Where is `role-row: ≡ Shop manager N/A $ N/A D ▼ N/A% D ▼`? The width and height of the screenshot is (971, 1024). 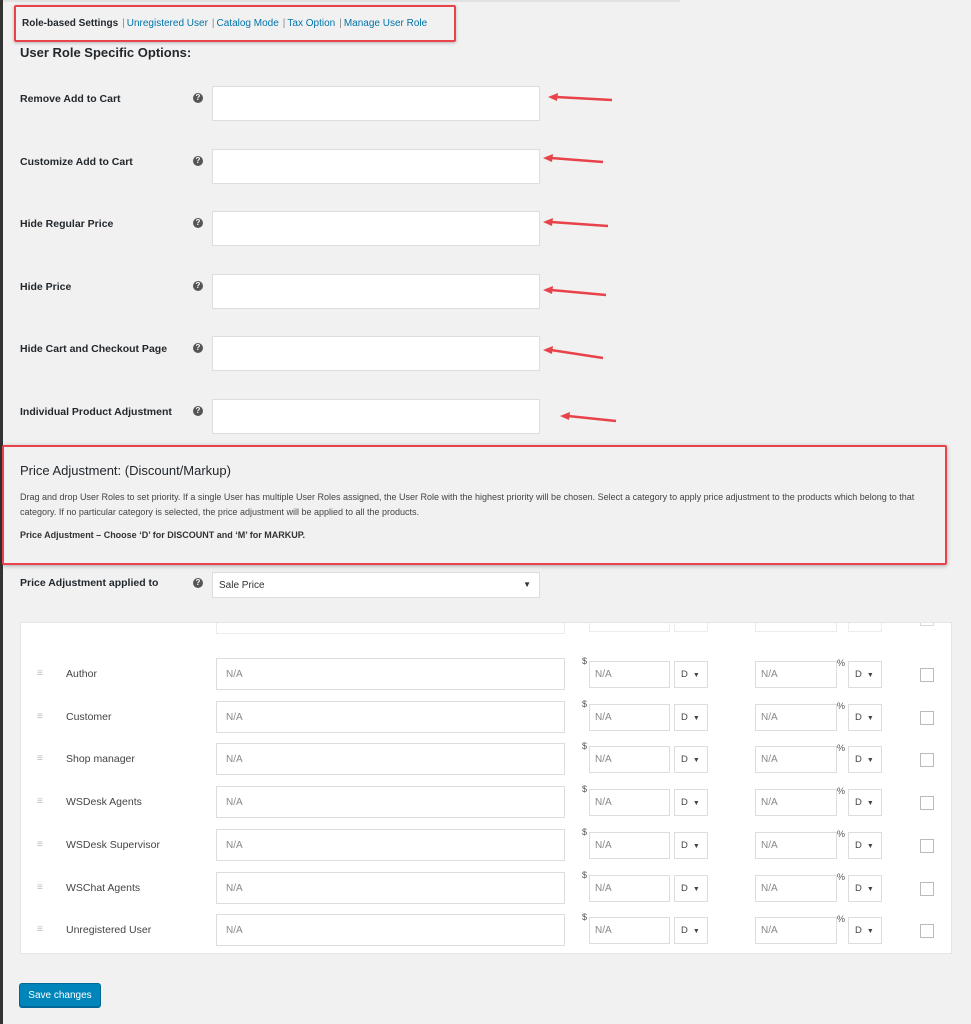 role-row: ≡ Shop manager N/A $ N/A D ▼ N/A% D ▼ is located at coordinates (486, 758).